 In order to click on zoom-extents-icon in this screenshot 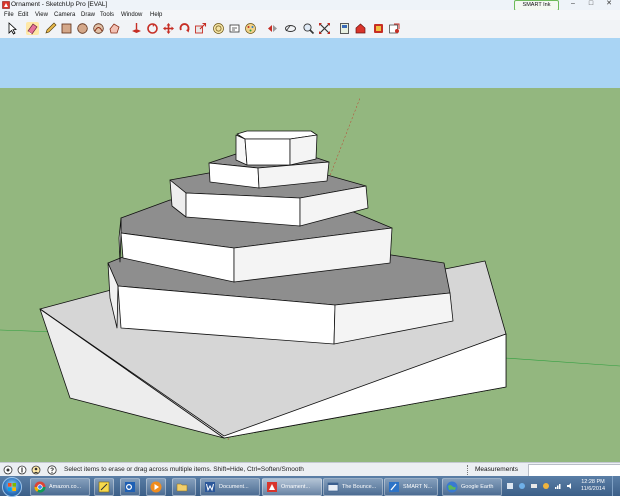, I will do `click(344, 28)`.